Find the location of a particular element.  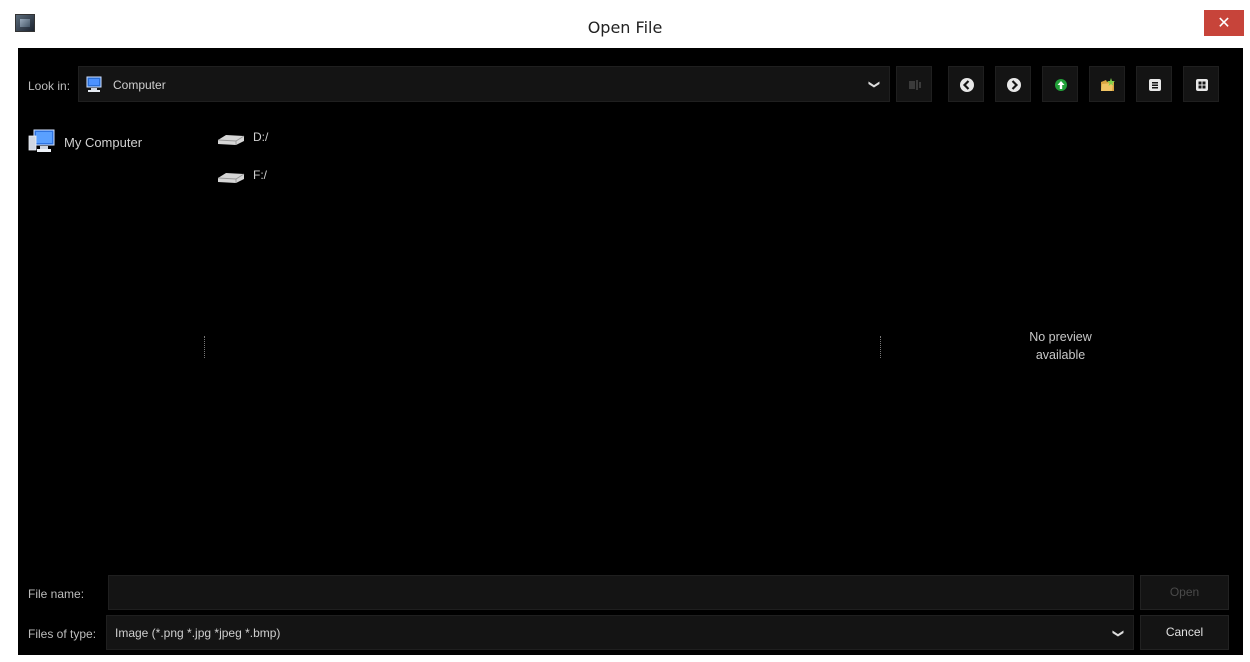

list-view-button is located at coordinates (1154, 84).